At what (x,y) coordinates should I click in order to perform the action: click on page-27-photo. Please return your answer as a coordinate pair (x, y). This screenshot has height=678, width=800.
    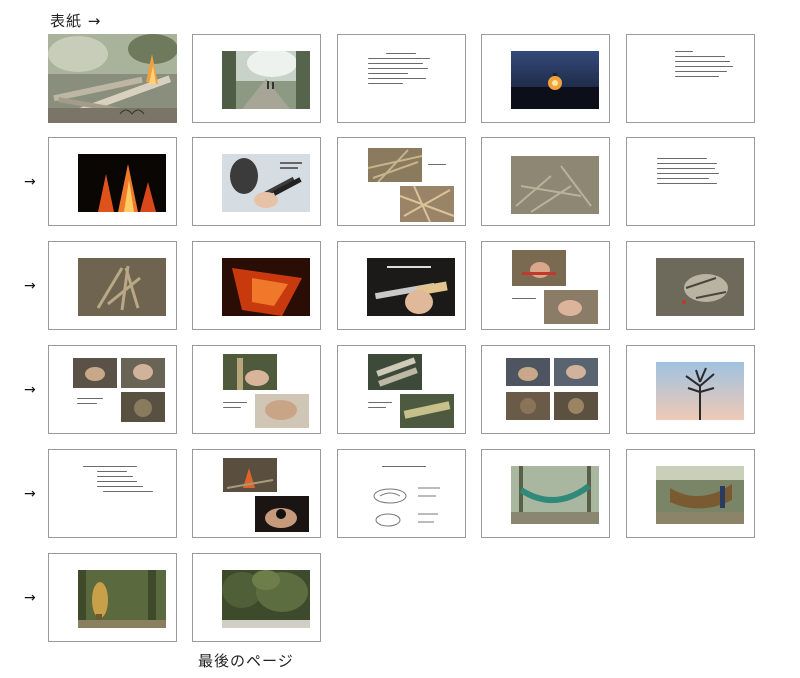
    Looking at the image, I should click on (266, 599).